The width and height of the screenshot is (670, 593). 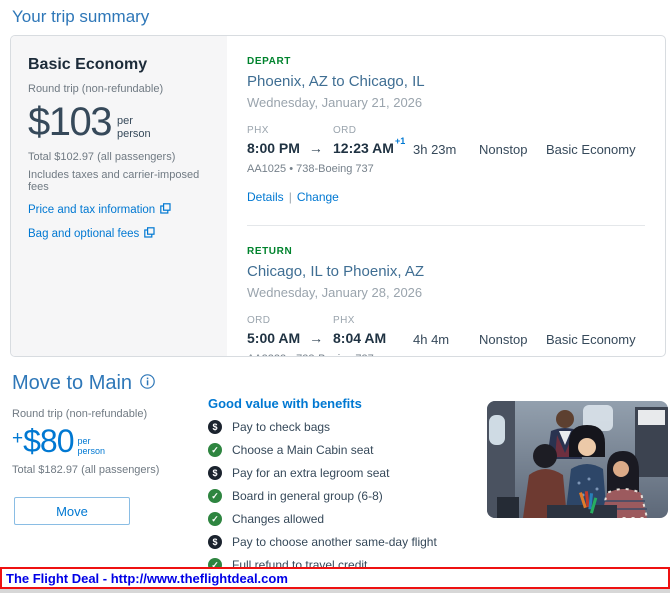 I want to click on return-origin-code: ORD, so click(x=259, y=320).